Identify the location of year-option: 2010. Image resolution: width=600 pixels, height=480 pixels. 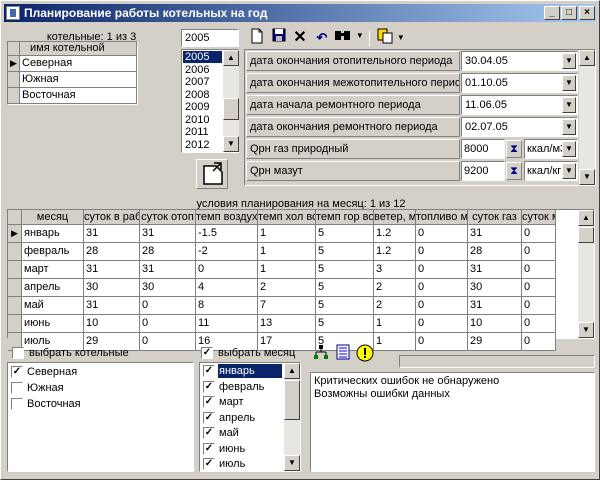
(202, 120).